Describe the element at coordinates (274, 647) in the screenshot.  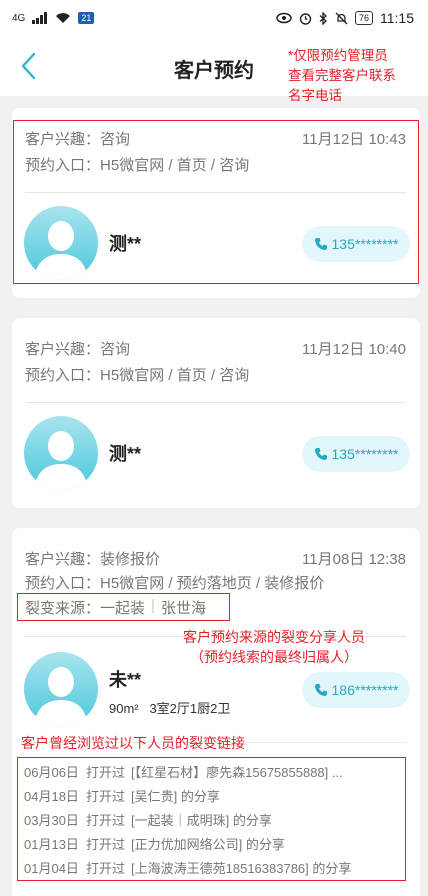
I see `source-note: 客户预约来源的裂变分享人员 （预约线索的最终归属人）` at that location.